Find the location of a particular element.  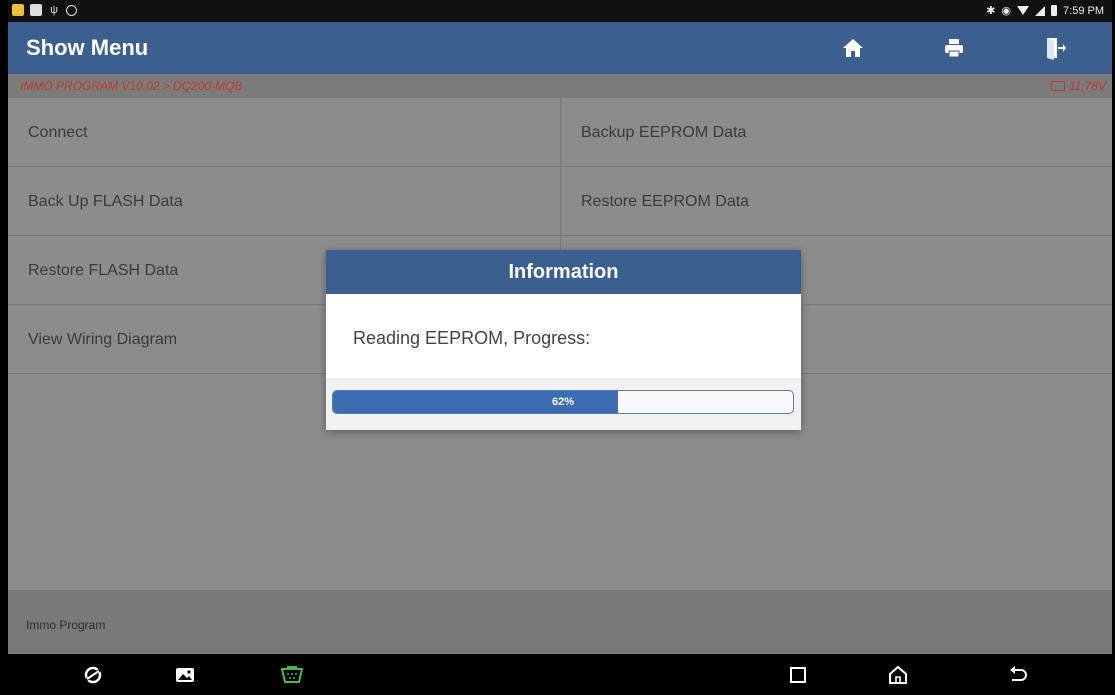

gallery-icon is located at coordinates (185, 675).